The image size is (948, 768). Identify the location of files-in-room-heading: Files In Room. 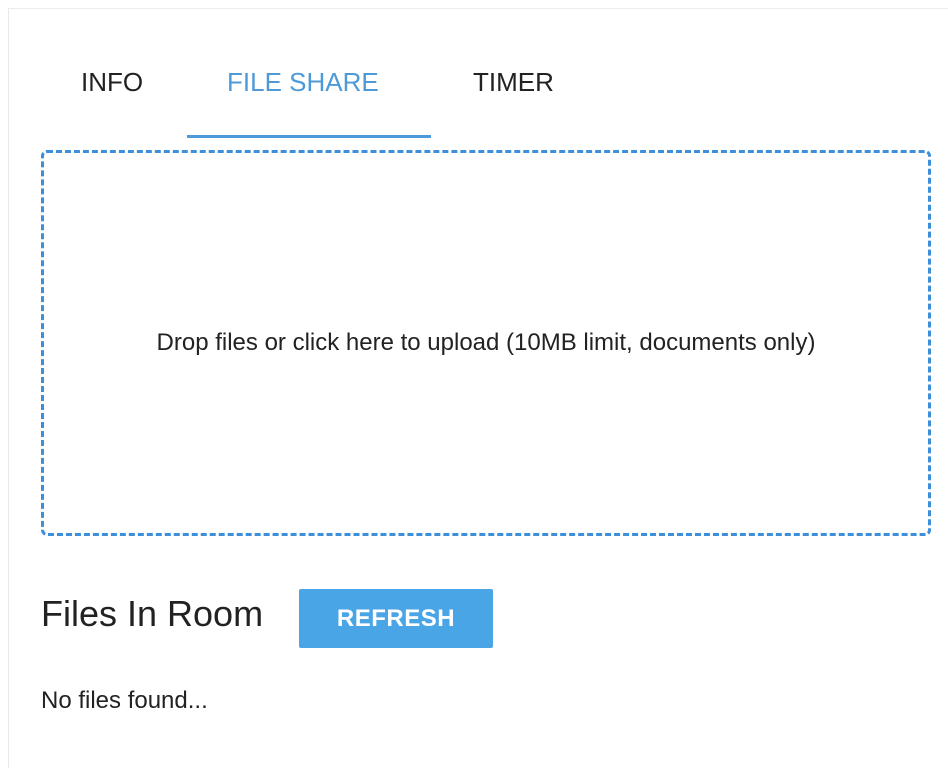
(152, 613).